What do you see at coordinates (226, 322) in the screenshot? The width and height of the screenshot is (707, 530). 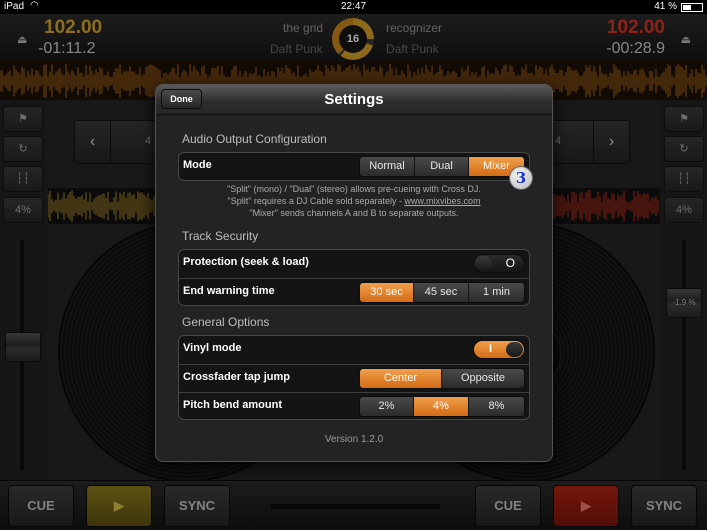 I see `general-options-heading: General Options` at bounding box center [226, 322].